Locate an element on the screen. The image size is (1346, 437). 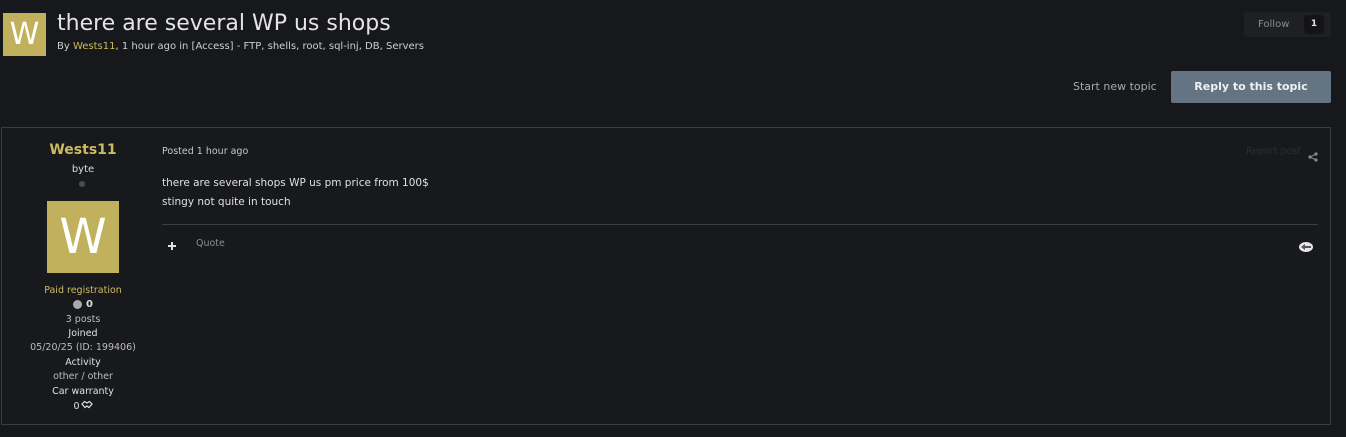
reputation: 0 is located at coordinates (83, 304).